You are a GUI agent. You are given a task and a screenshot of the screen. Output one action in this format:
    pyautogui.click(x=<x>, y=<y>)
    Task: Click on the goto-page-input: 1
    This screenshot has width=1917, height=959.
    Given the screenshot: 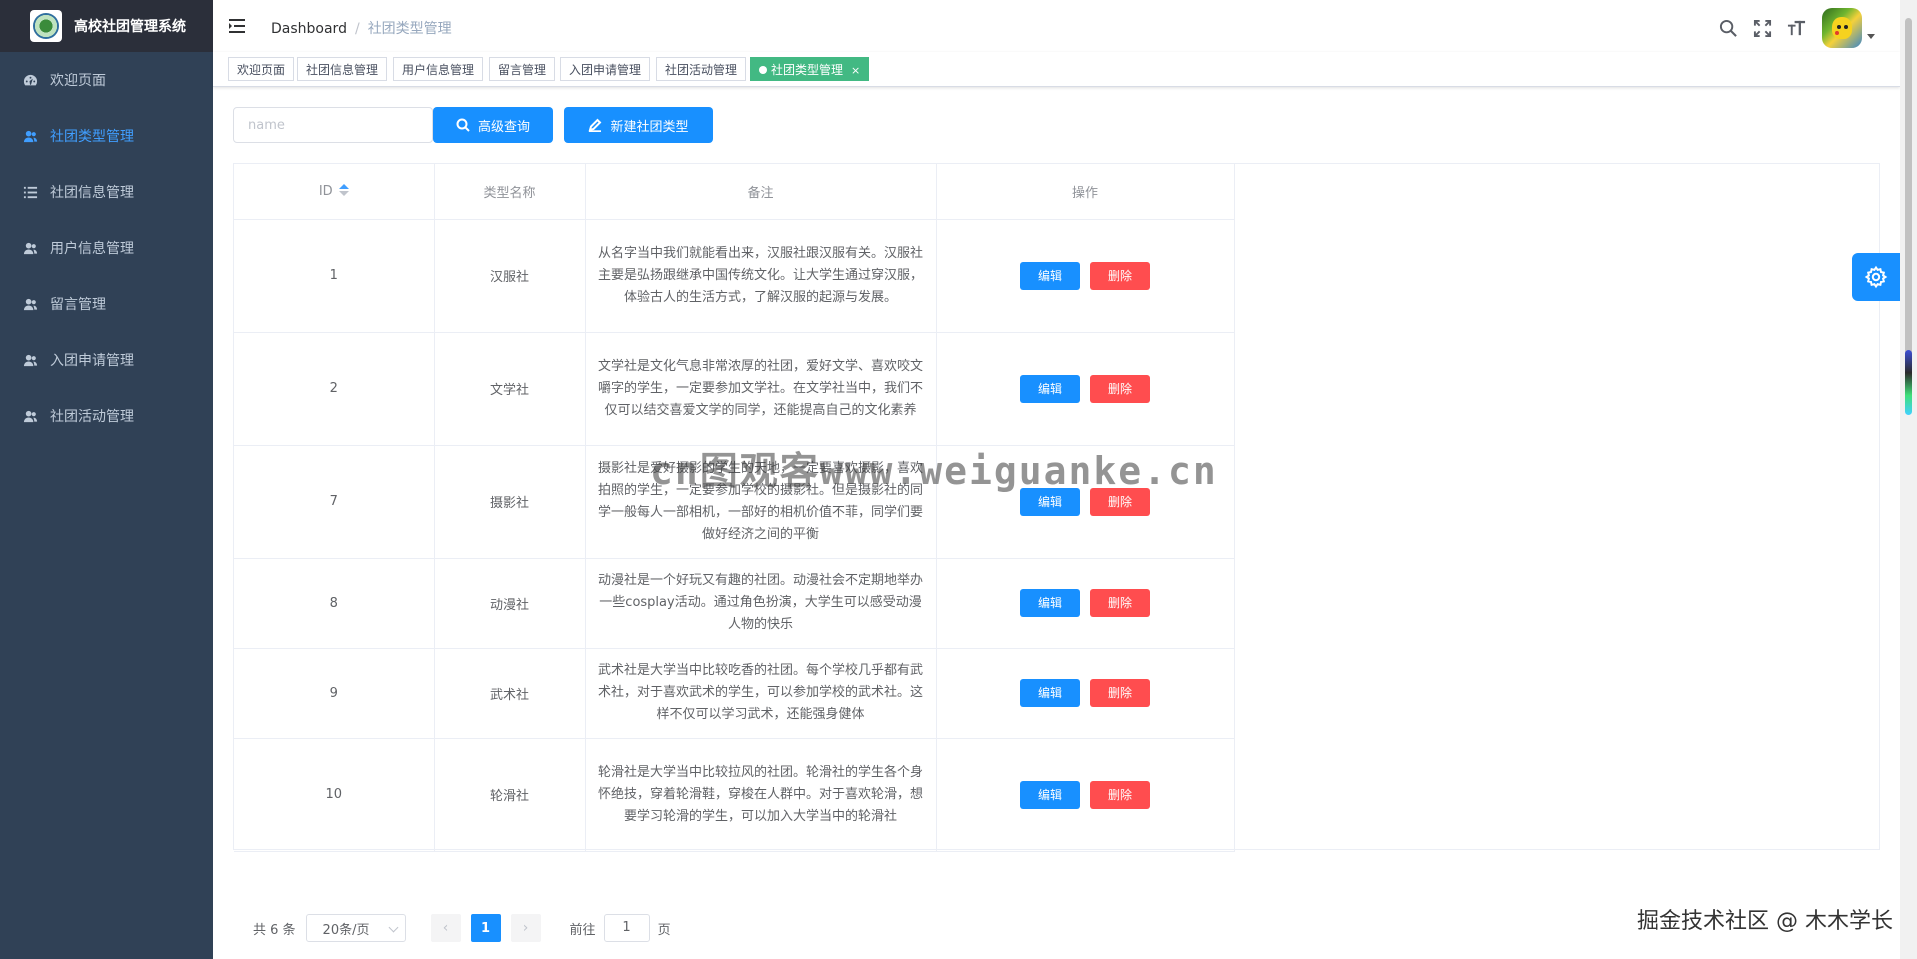 What is the action you would take?
    pyautogui.click(x=626, y=928)
    